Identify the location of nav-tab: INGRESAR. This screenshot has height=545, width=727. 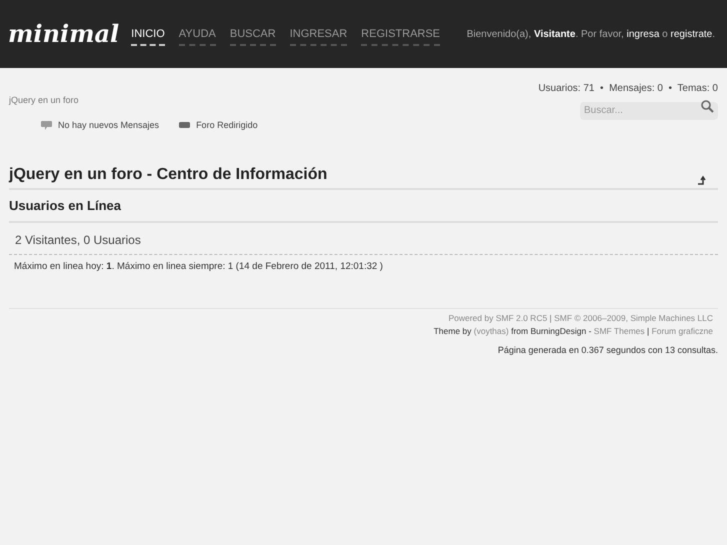
(319, 36).